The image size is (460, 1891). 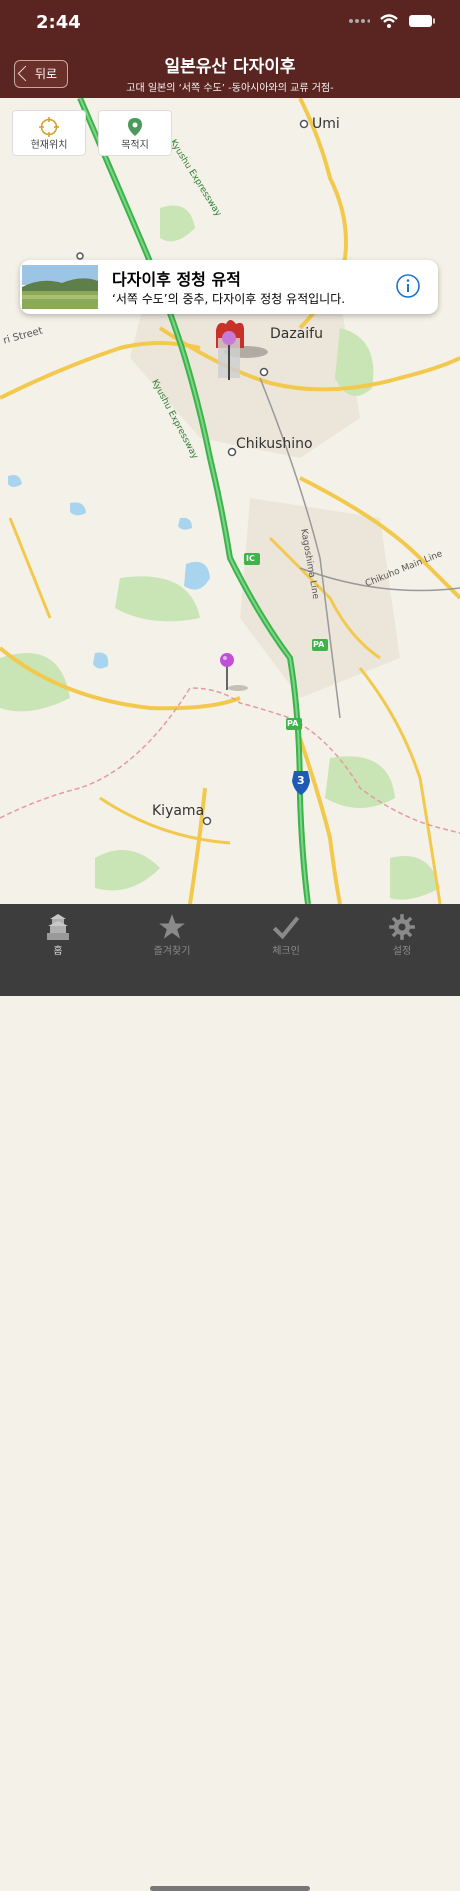 I want to click on status-icons, so click(x=392, y=21).